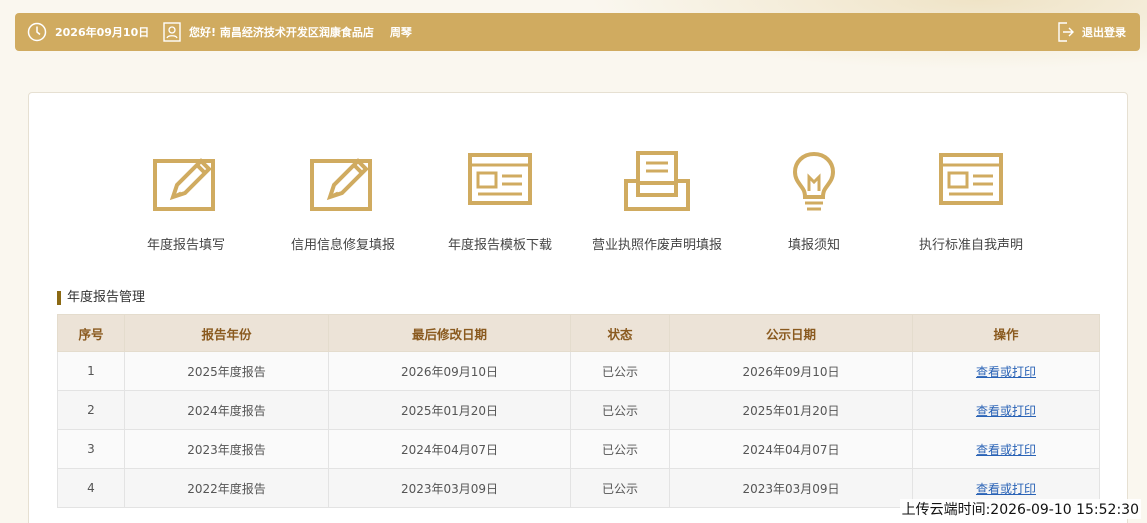  What do you see at coordinates (185, 245) in the screenshot?
I see `feature-label: 年度报告填写` at bounding box center [185, 245].